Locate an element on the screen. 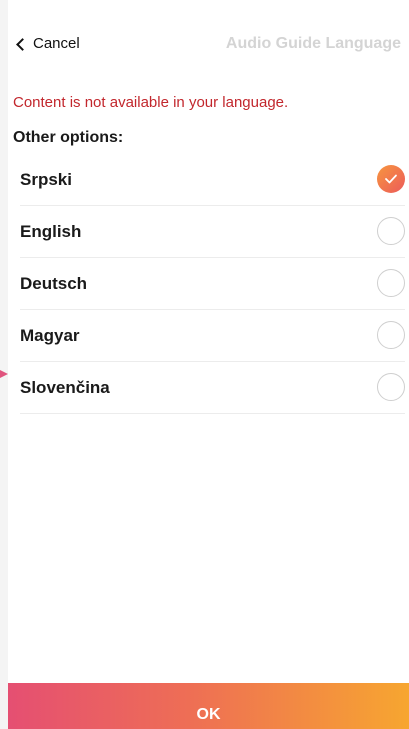 The width and height of the screenshot is (409, 729). cancel-label: Cancel is located at coordinates (56, 43).